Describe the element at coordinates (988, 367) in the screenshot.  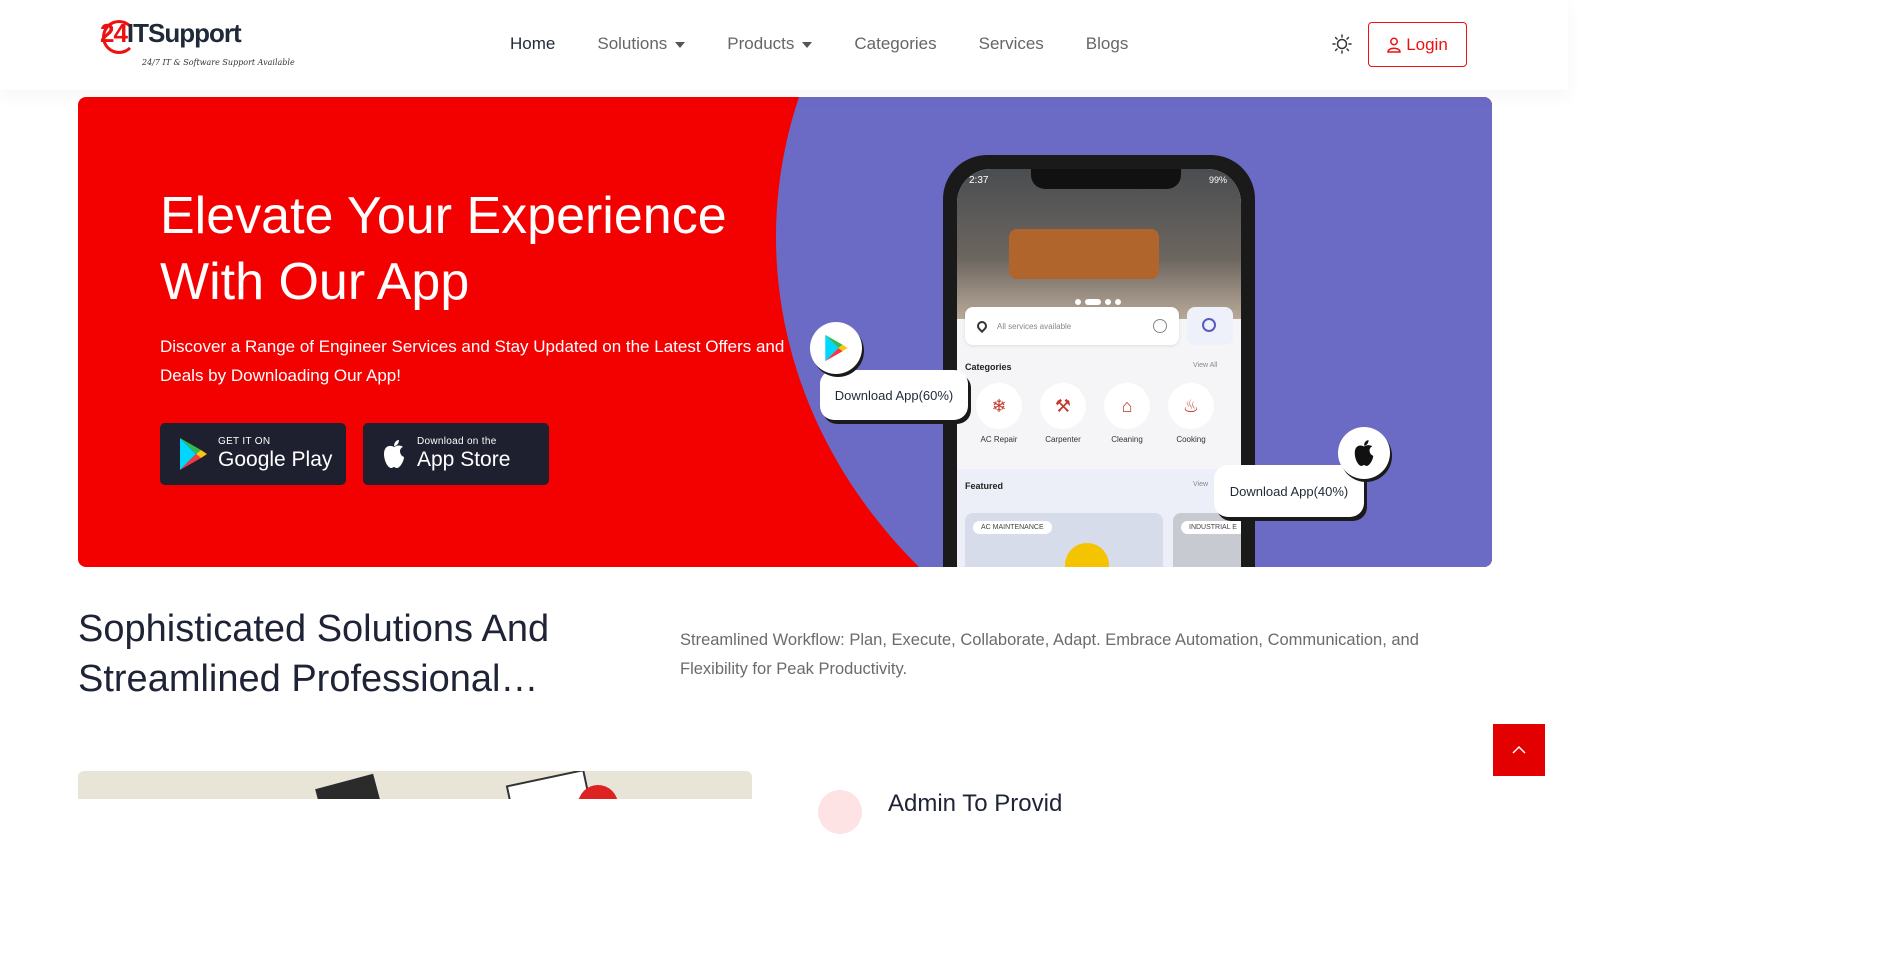
I see `phone-categories-title: Categories` at that location.